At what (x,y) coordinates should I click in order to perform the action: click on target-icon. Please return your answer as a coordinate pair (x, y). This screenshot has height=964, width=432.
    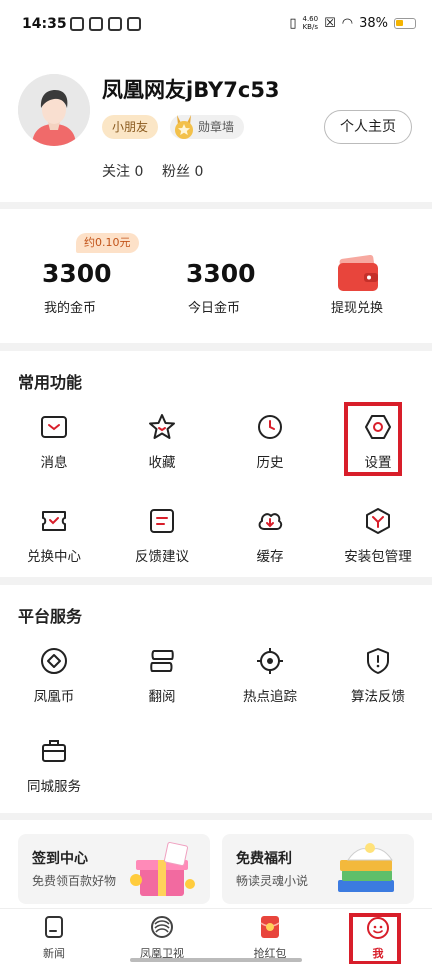
    Looking at the image, I should click on (270, 661).